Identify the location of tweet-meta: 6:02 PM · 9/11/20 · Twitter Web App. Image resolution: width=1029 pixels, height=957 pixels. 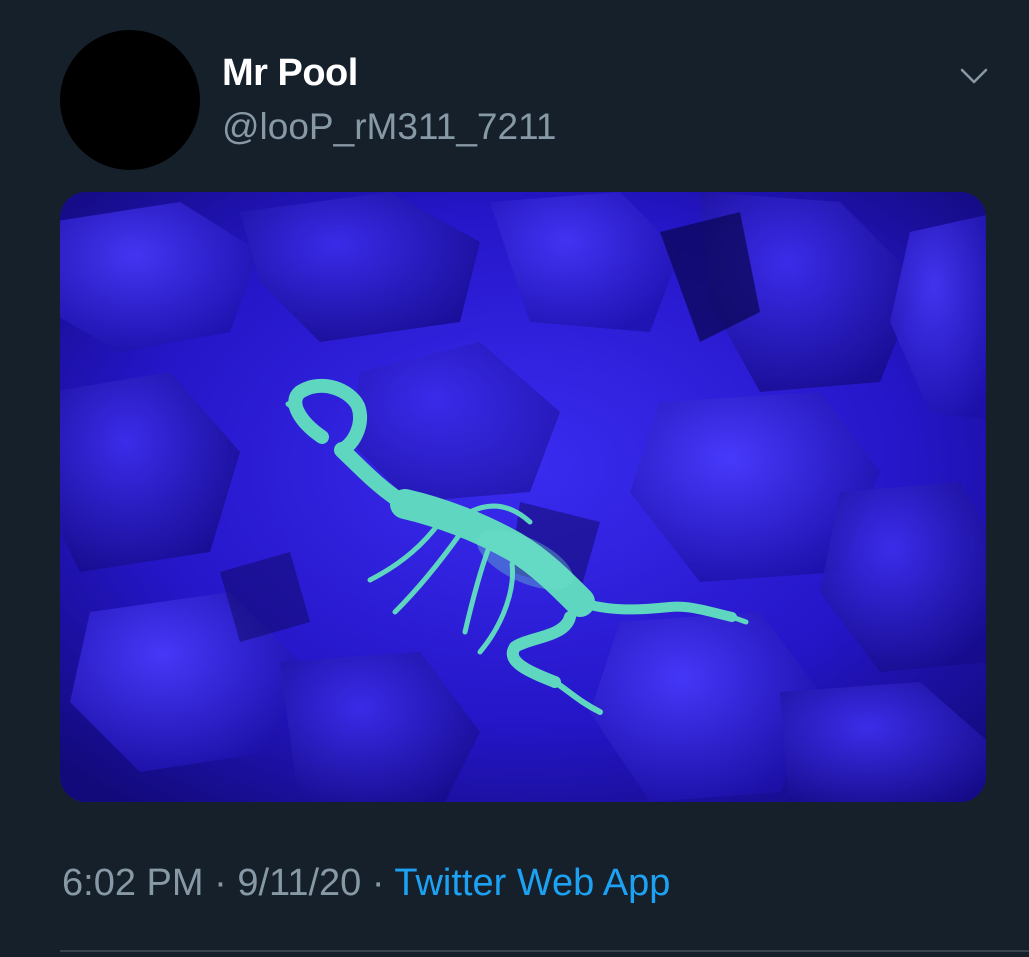
(366, 883).